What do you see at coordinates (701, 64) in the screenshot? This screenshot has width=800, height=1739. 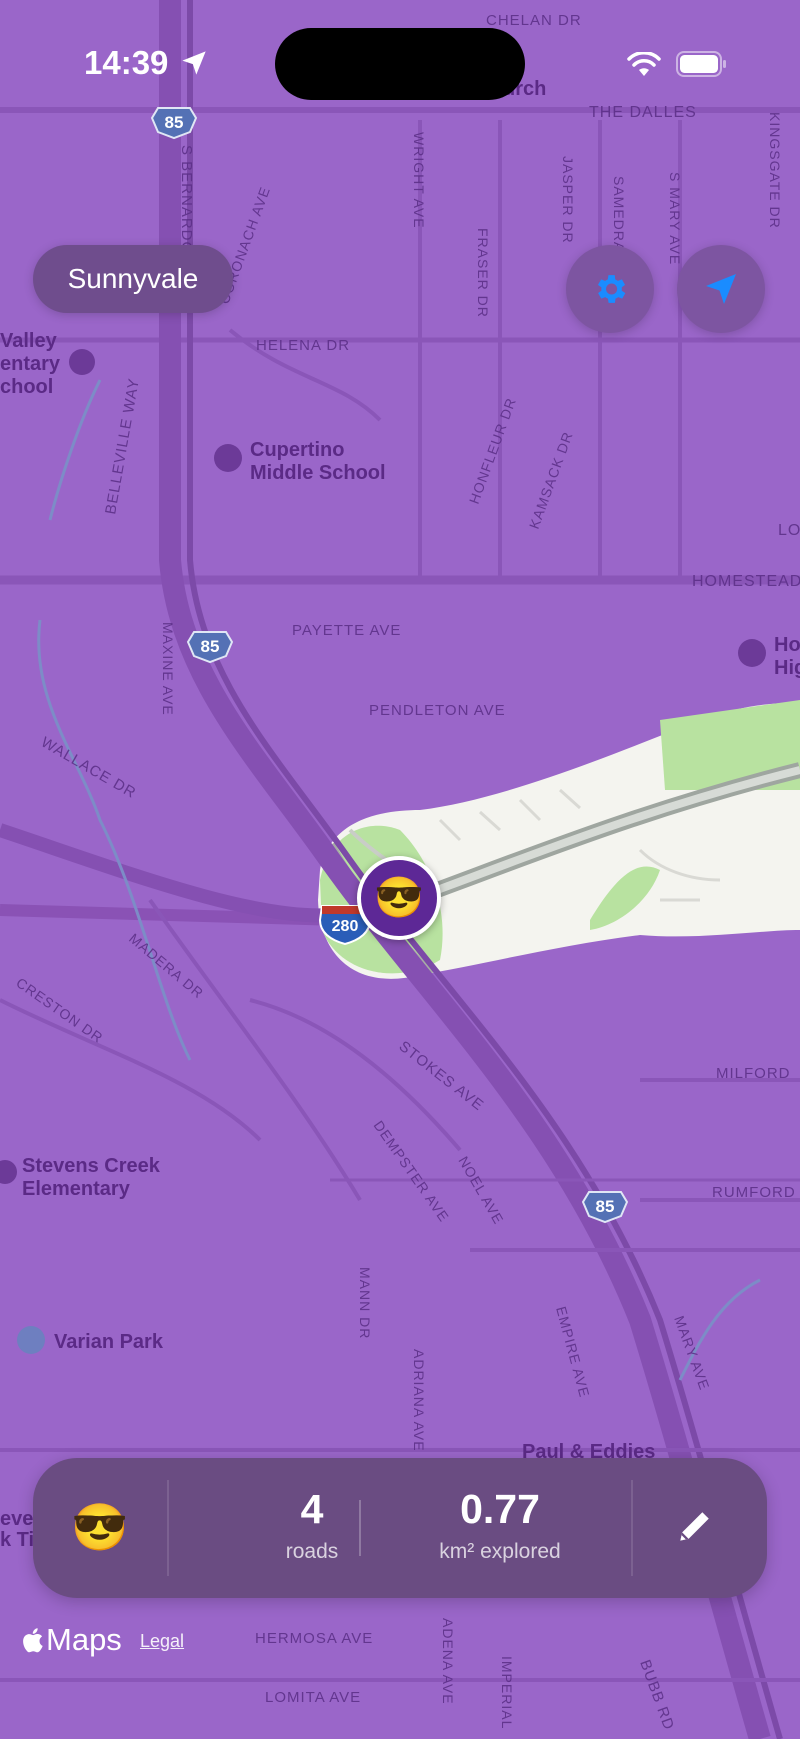 I see `battery-icon` at bounding box center [701, 64].